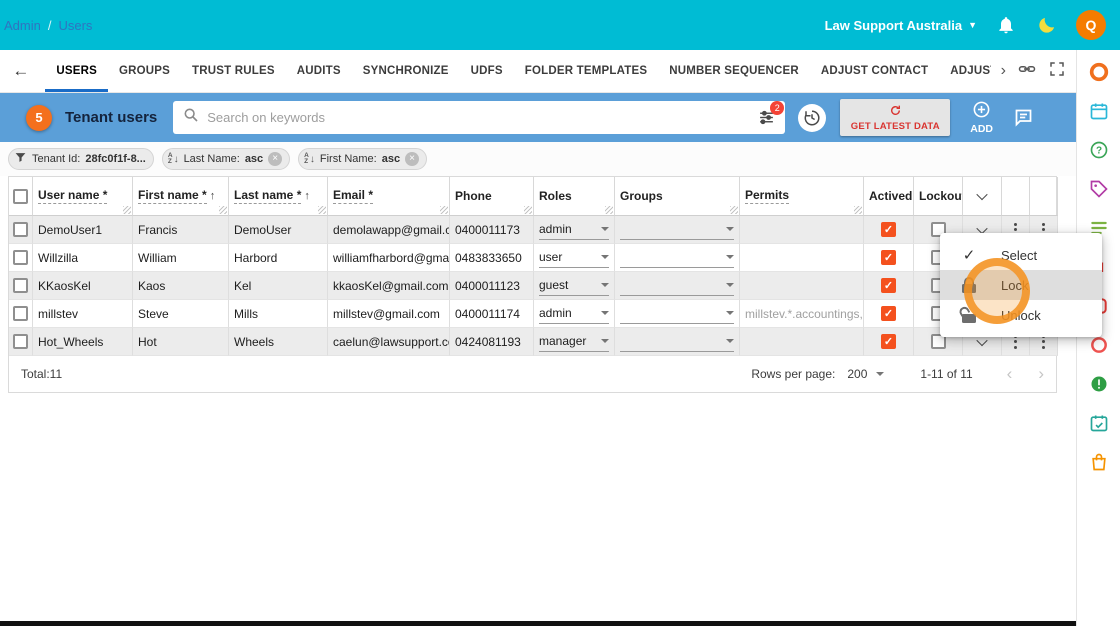 The image size is (1120, 626). What do you see at coordinates (1027, 71) in the screenshot?
I see `link-icon` at bounding box center [1027, 71].